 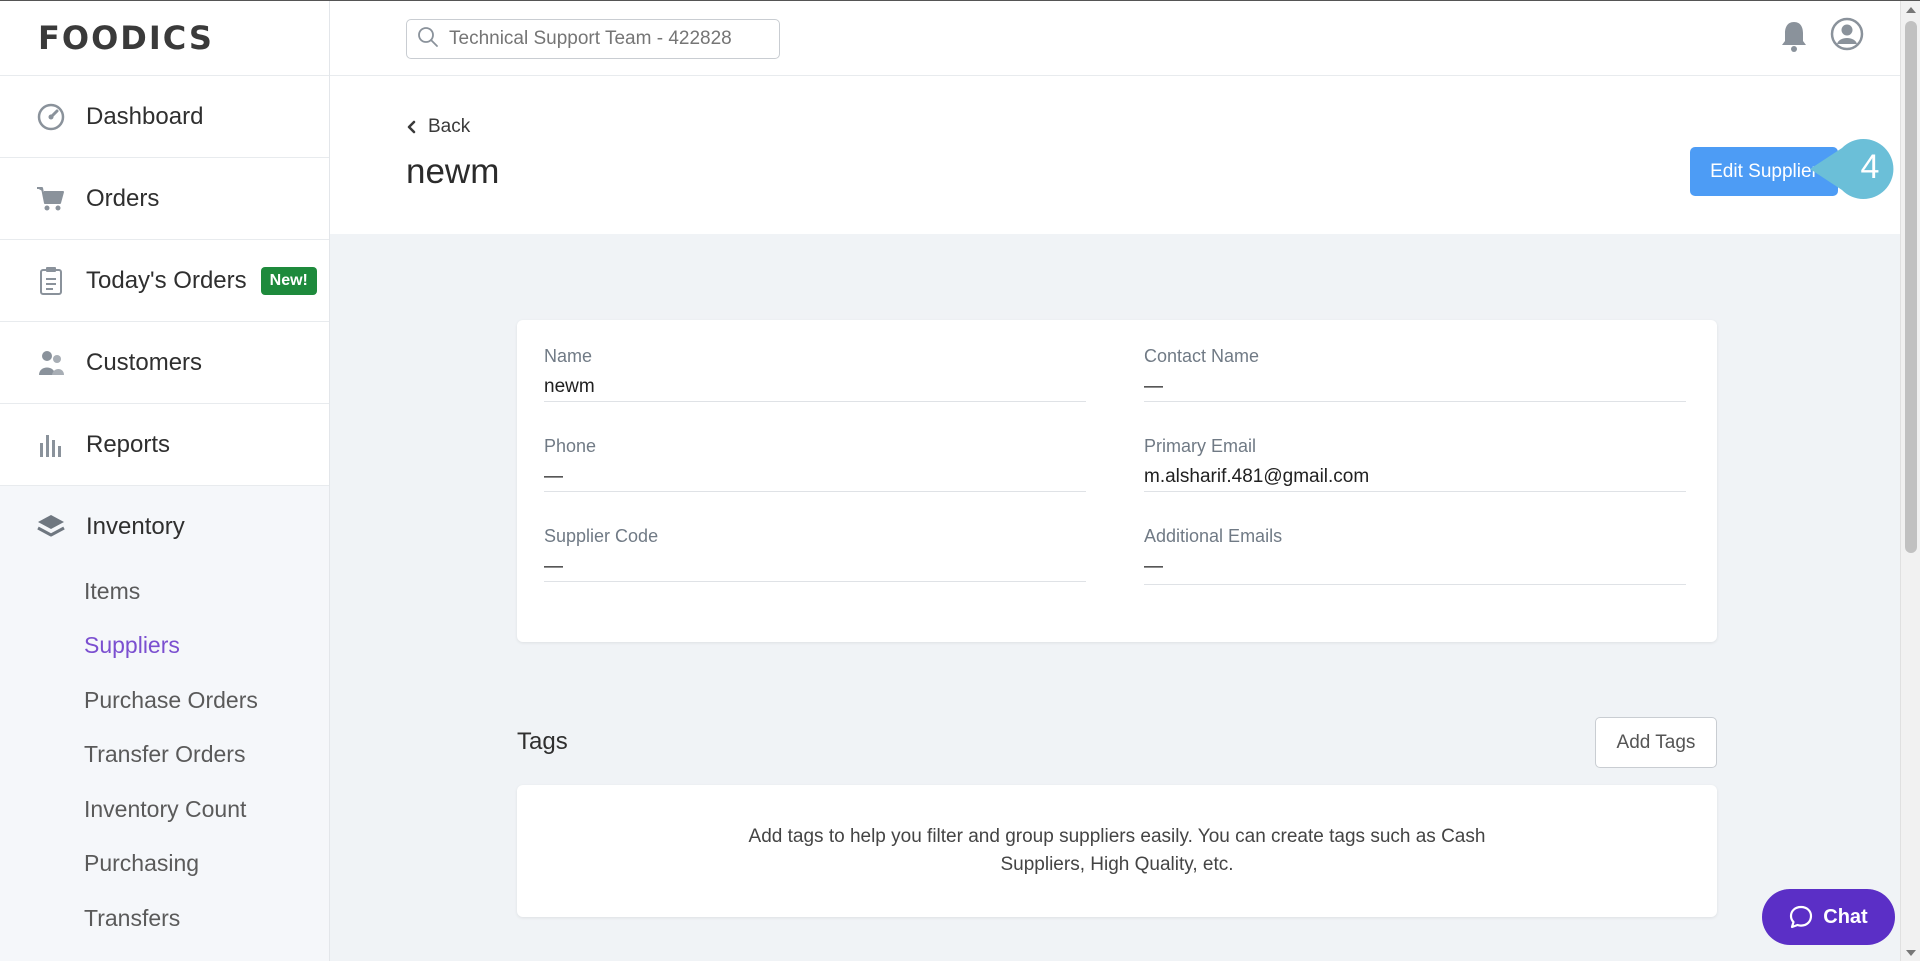 I want to click on sidebar-item-reports: Reports, so click(x=164, y=445).